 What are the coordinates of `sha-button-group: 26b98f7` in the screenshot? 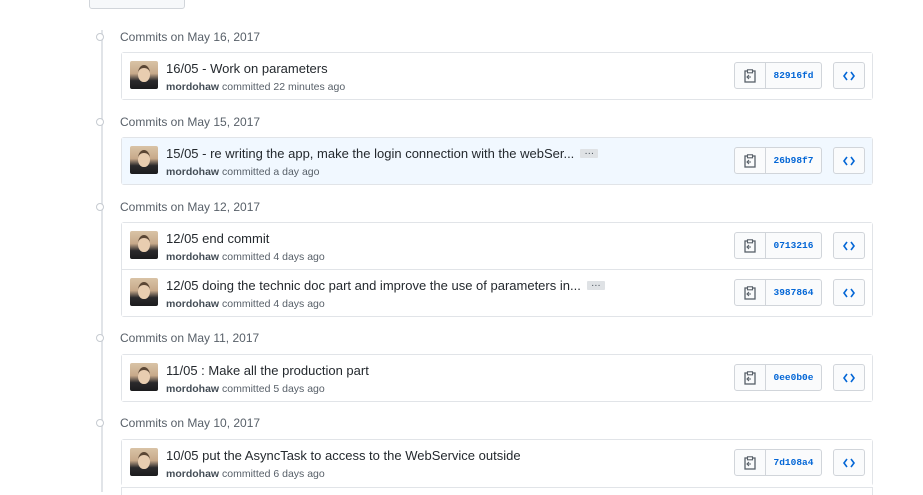 It's located at (778, 160).